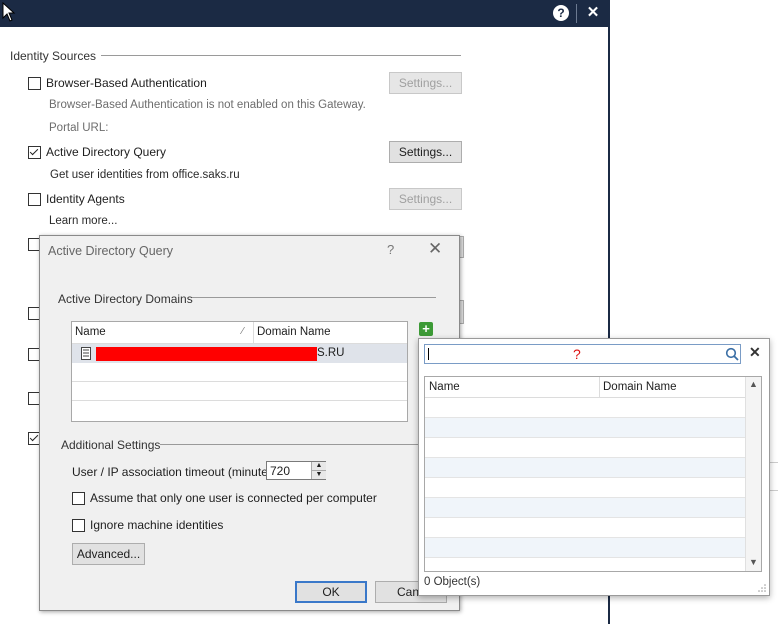 This screenshot has height=624, width=778. I want to click on domain-name-cell: S.RU, so click(331, 353).